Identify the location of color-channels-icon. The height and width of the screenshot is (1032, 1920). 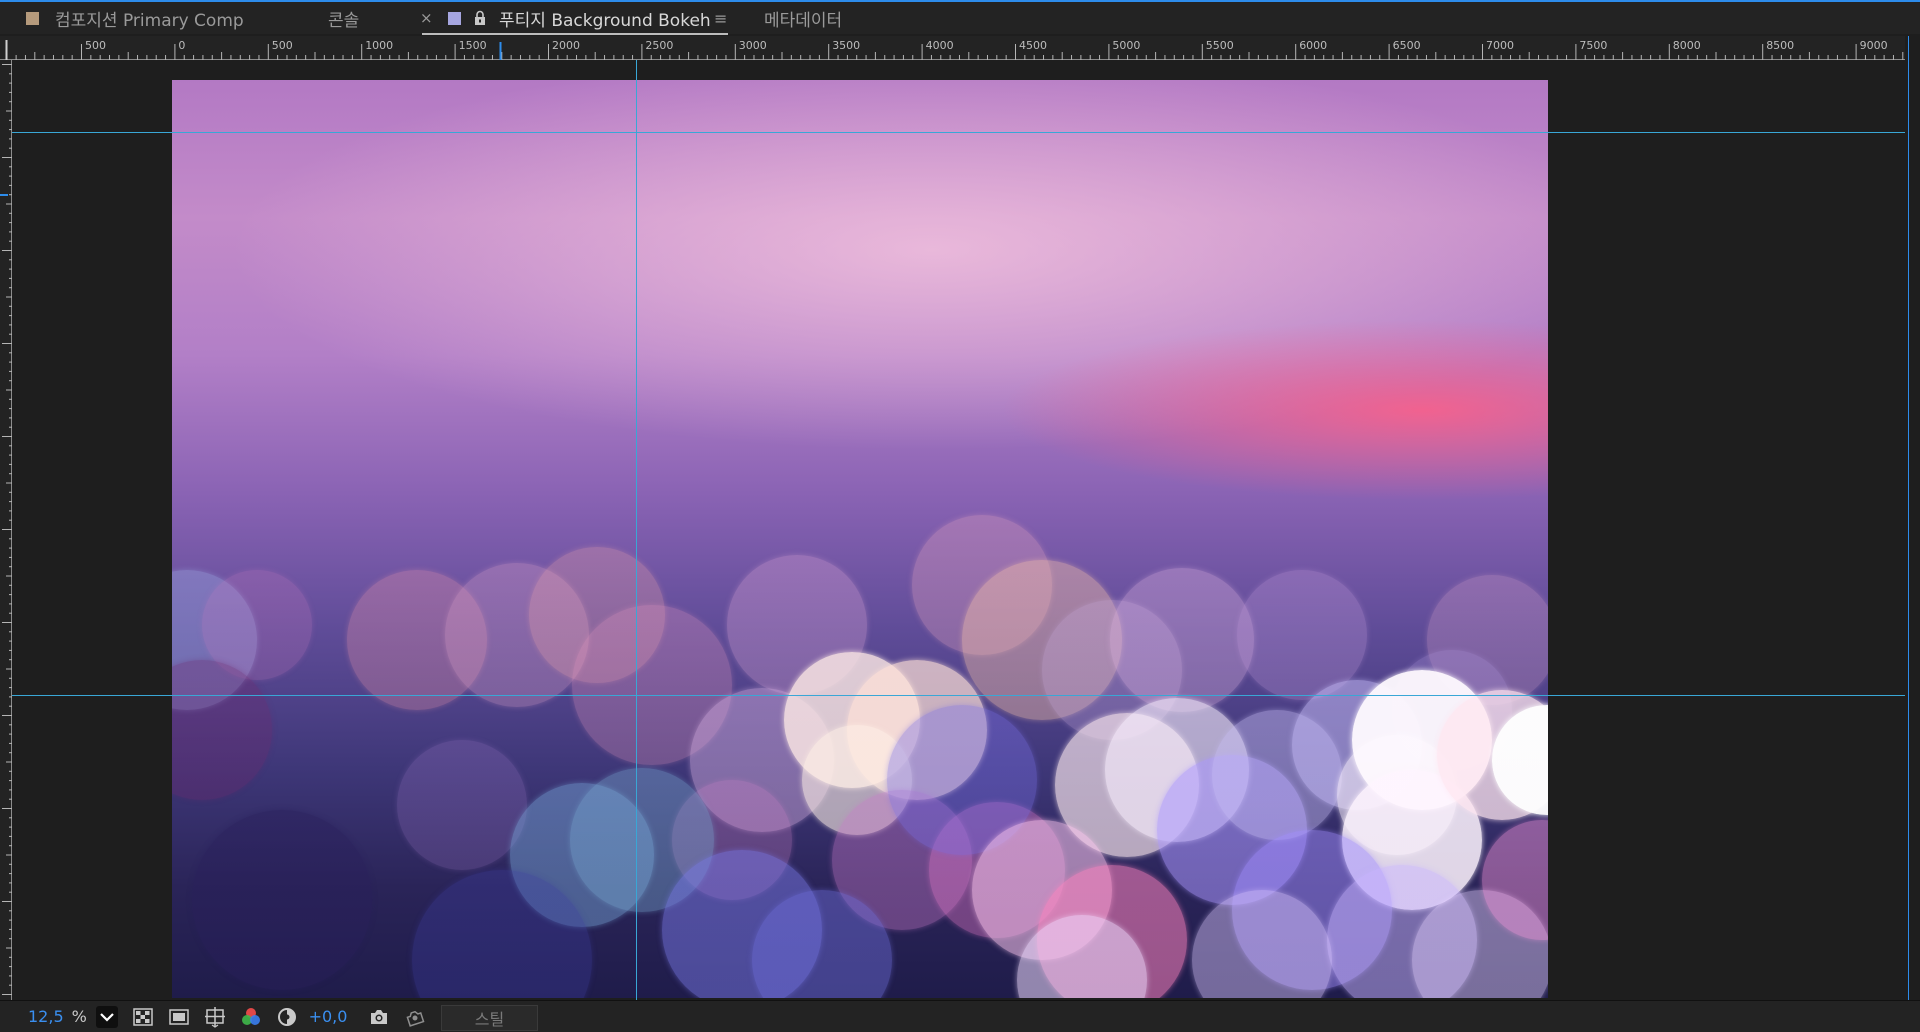
(251, 1017).